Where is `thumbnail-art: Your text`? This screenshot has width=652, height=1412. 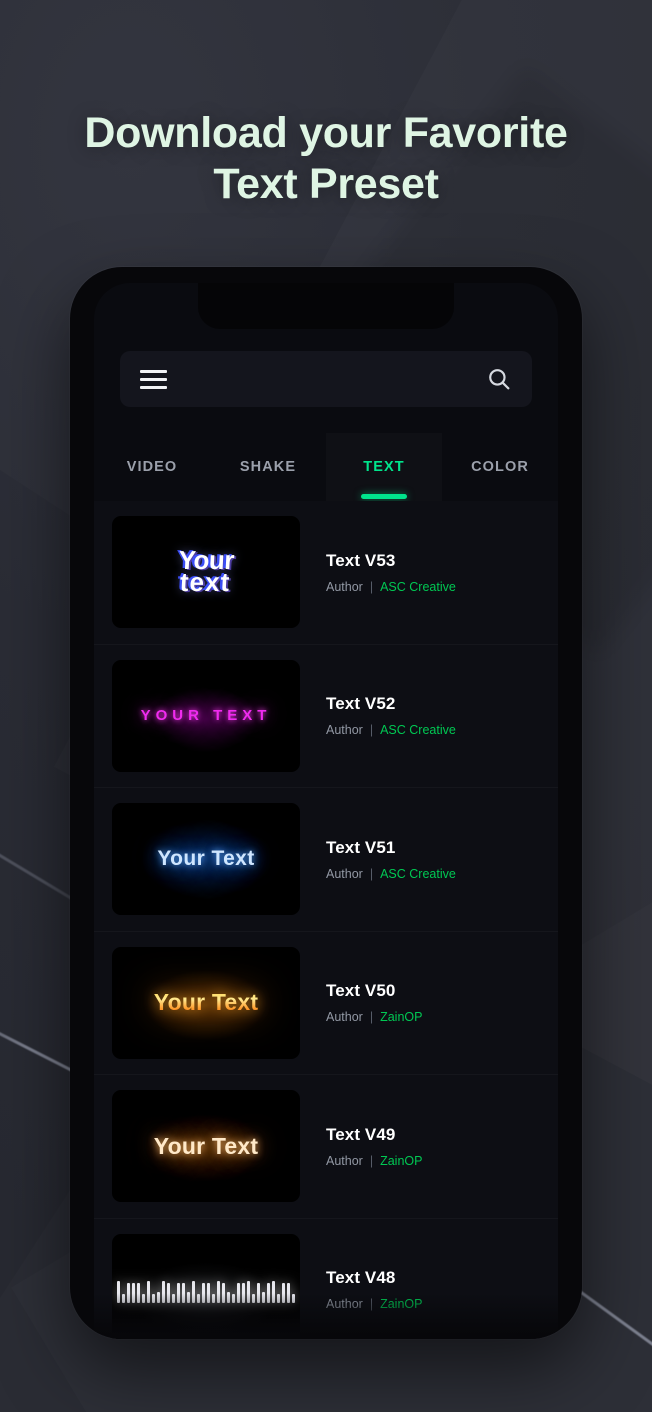 thumbnail-art: Your text is located at coordinates (206, 571).